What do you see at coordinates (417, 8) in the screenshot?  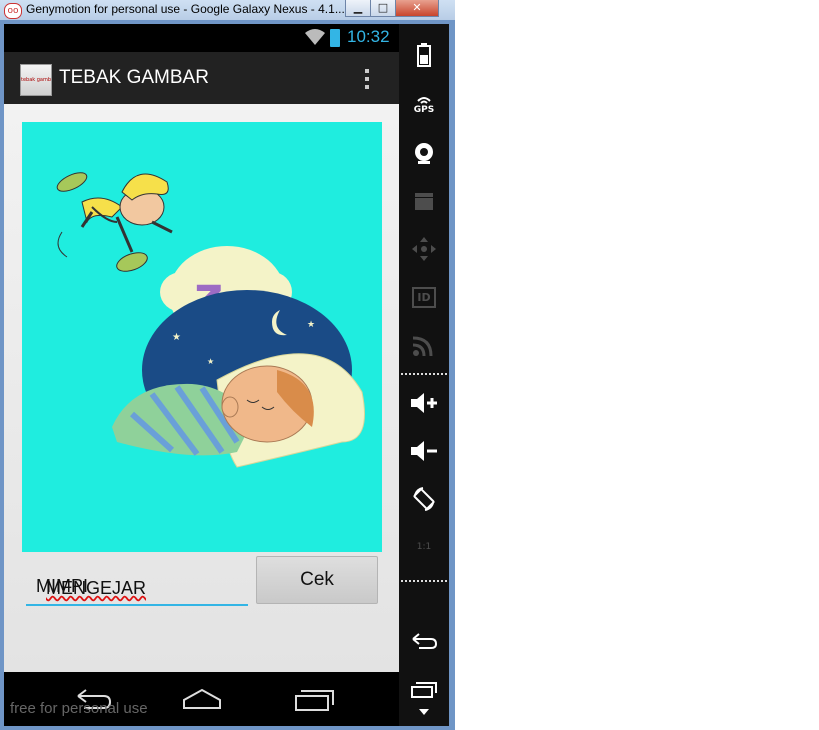 I see `close-button: ✕` at bounding box center [417, 8].